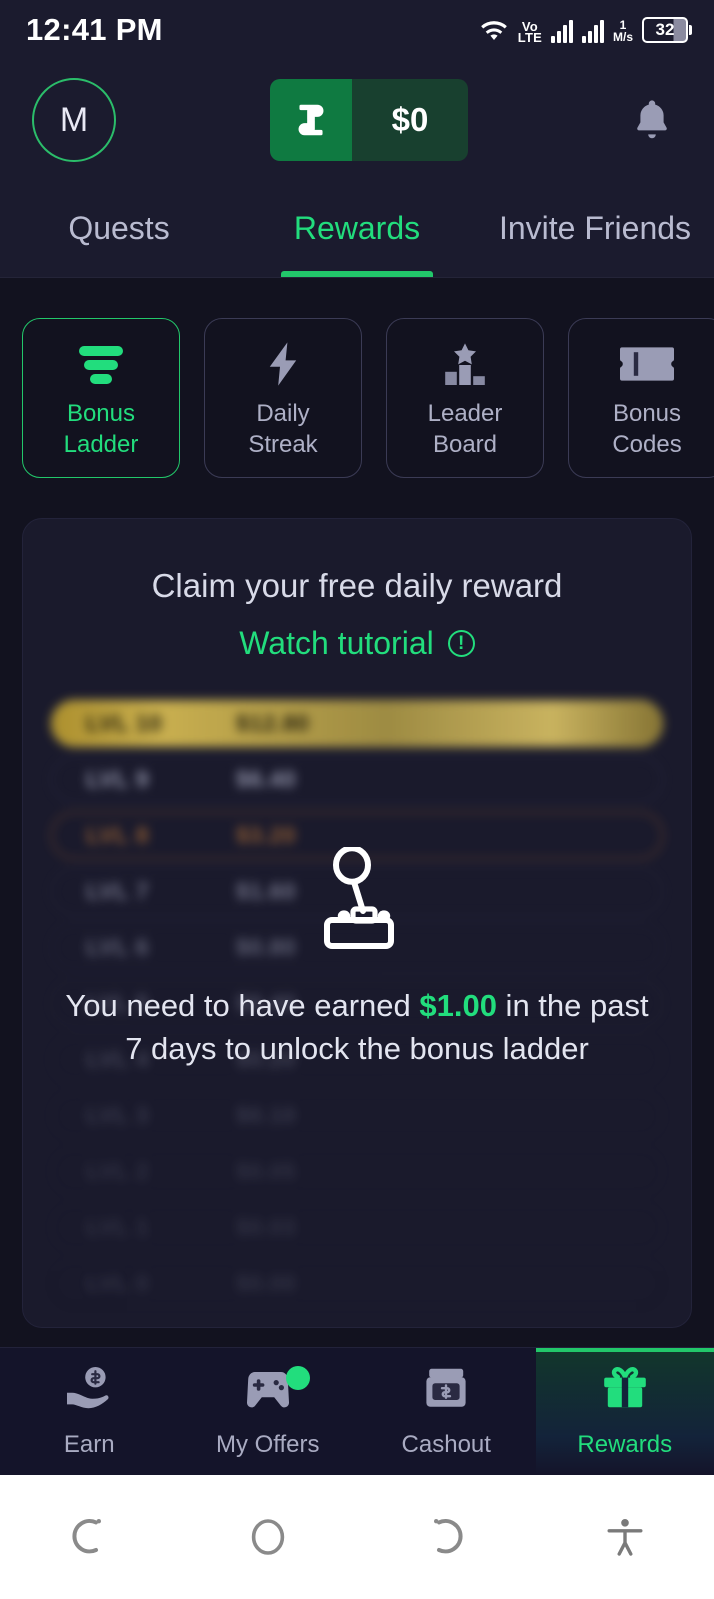 This screenshot has height=1599, width=714. I want to click on ladder-level: LVL 9, so click(117, 779).